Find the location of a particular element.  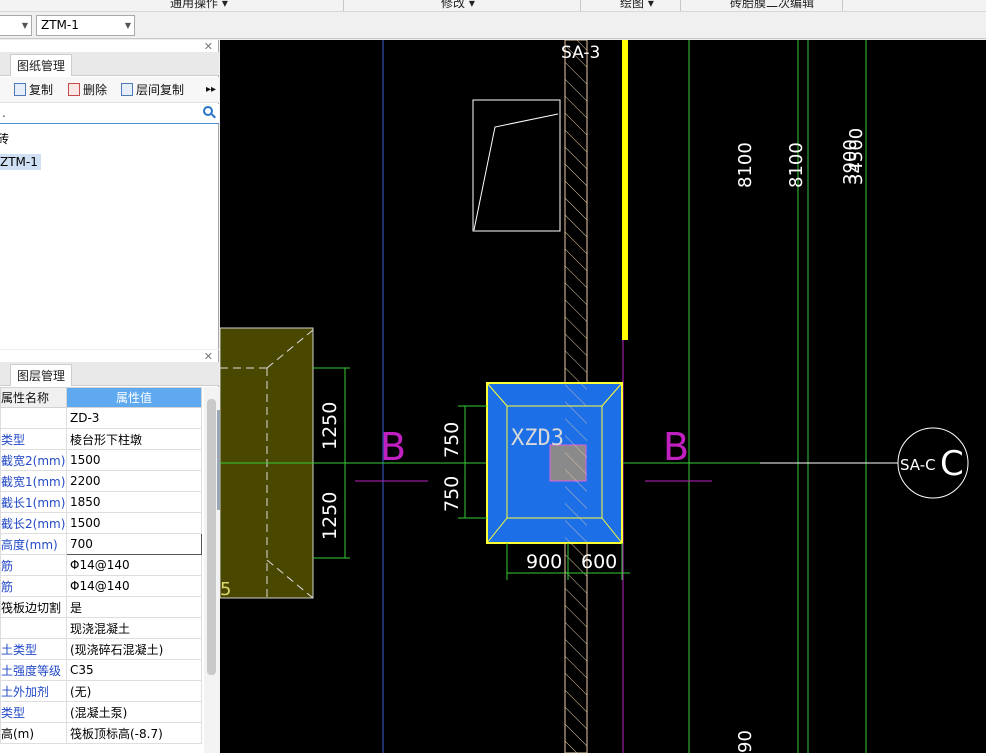

search-placeholder: . is located at coordinates (4, 113).